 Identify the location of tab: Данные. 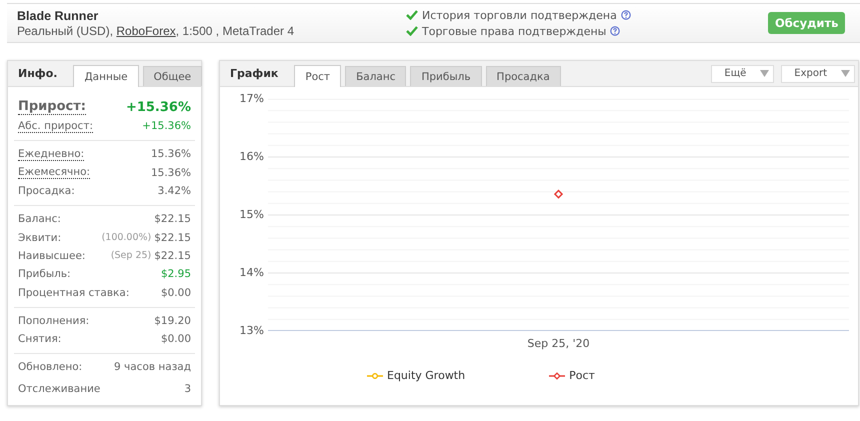
(106, 76).